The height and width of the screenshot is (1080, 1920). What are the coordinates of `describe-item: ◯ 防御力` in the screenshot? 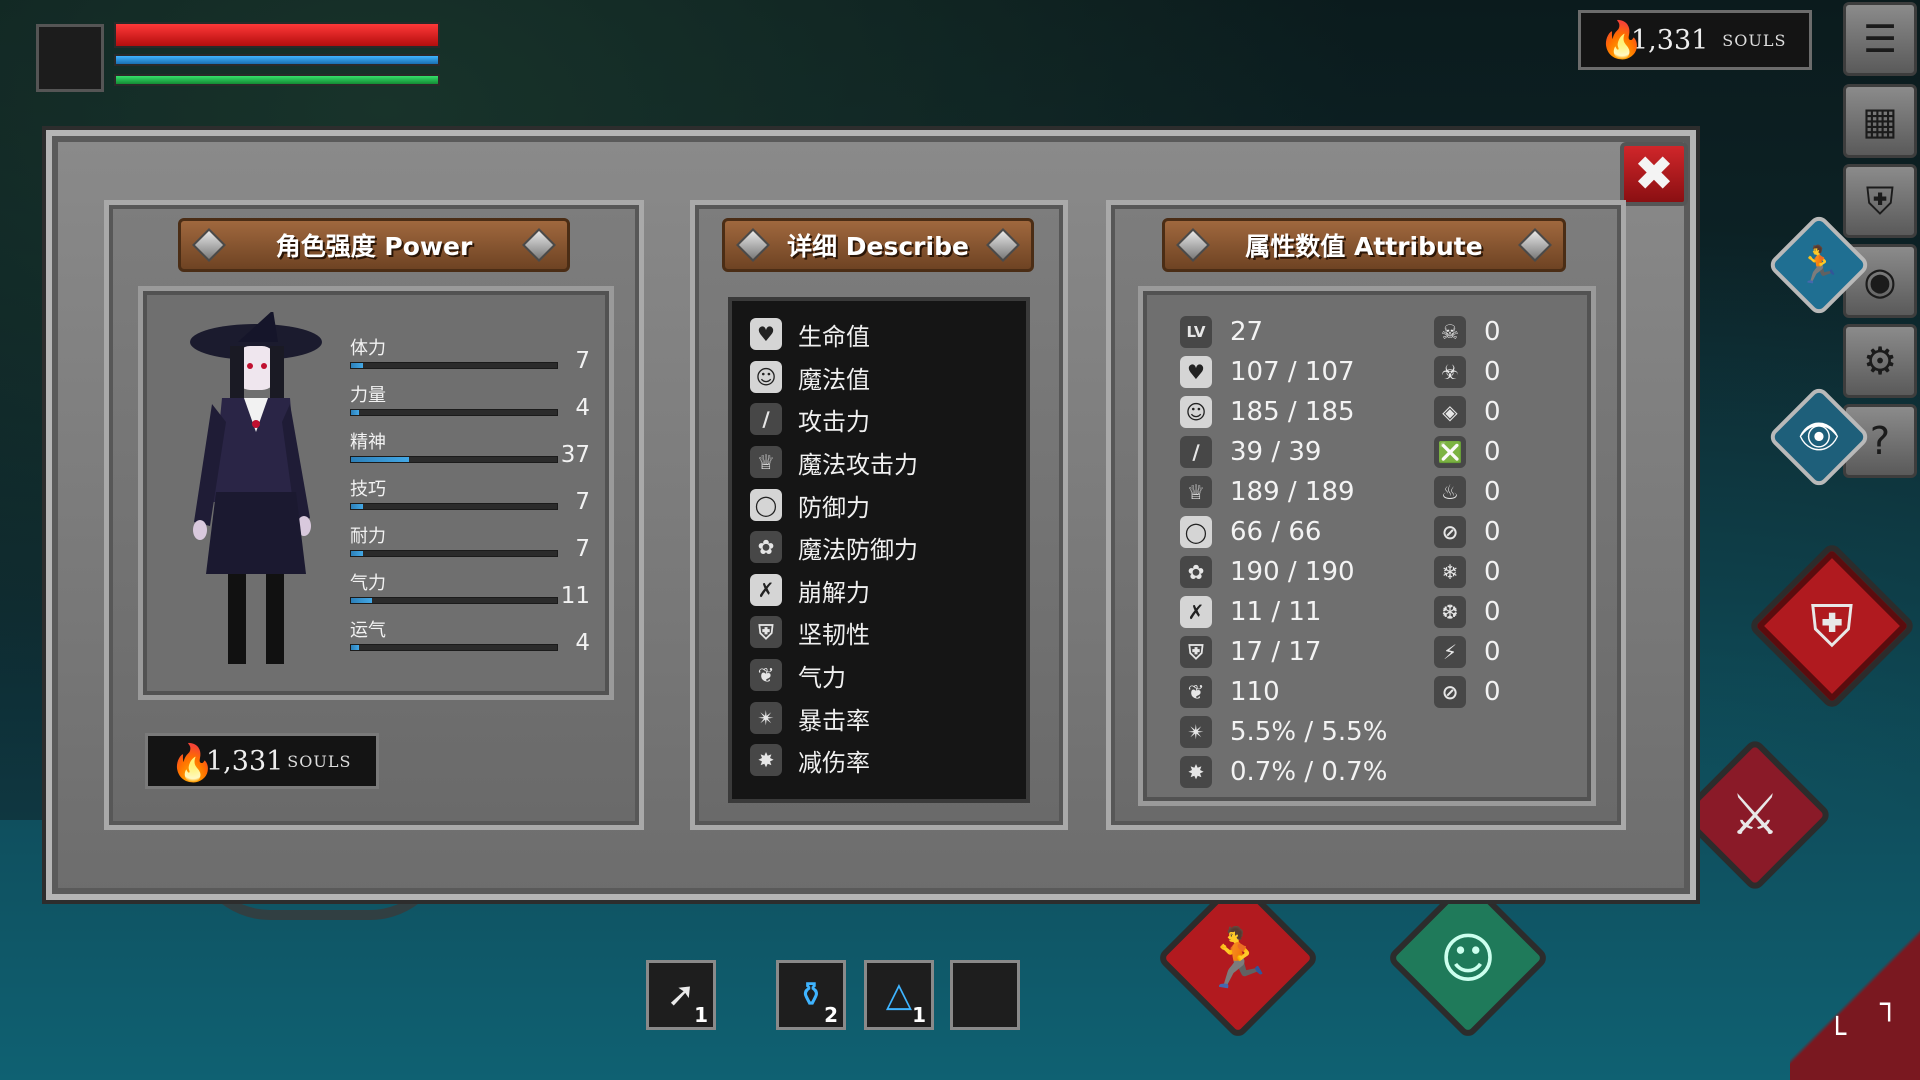 It's located at (810, 505).